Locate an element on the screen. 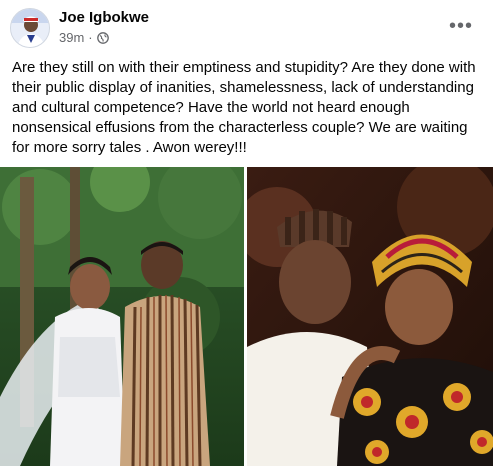  post-header: Joe Igbokwe 39m · ••• is located at coordinates (246, 28).